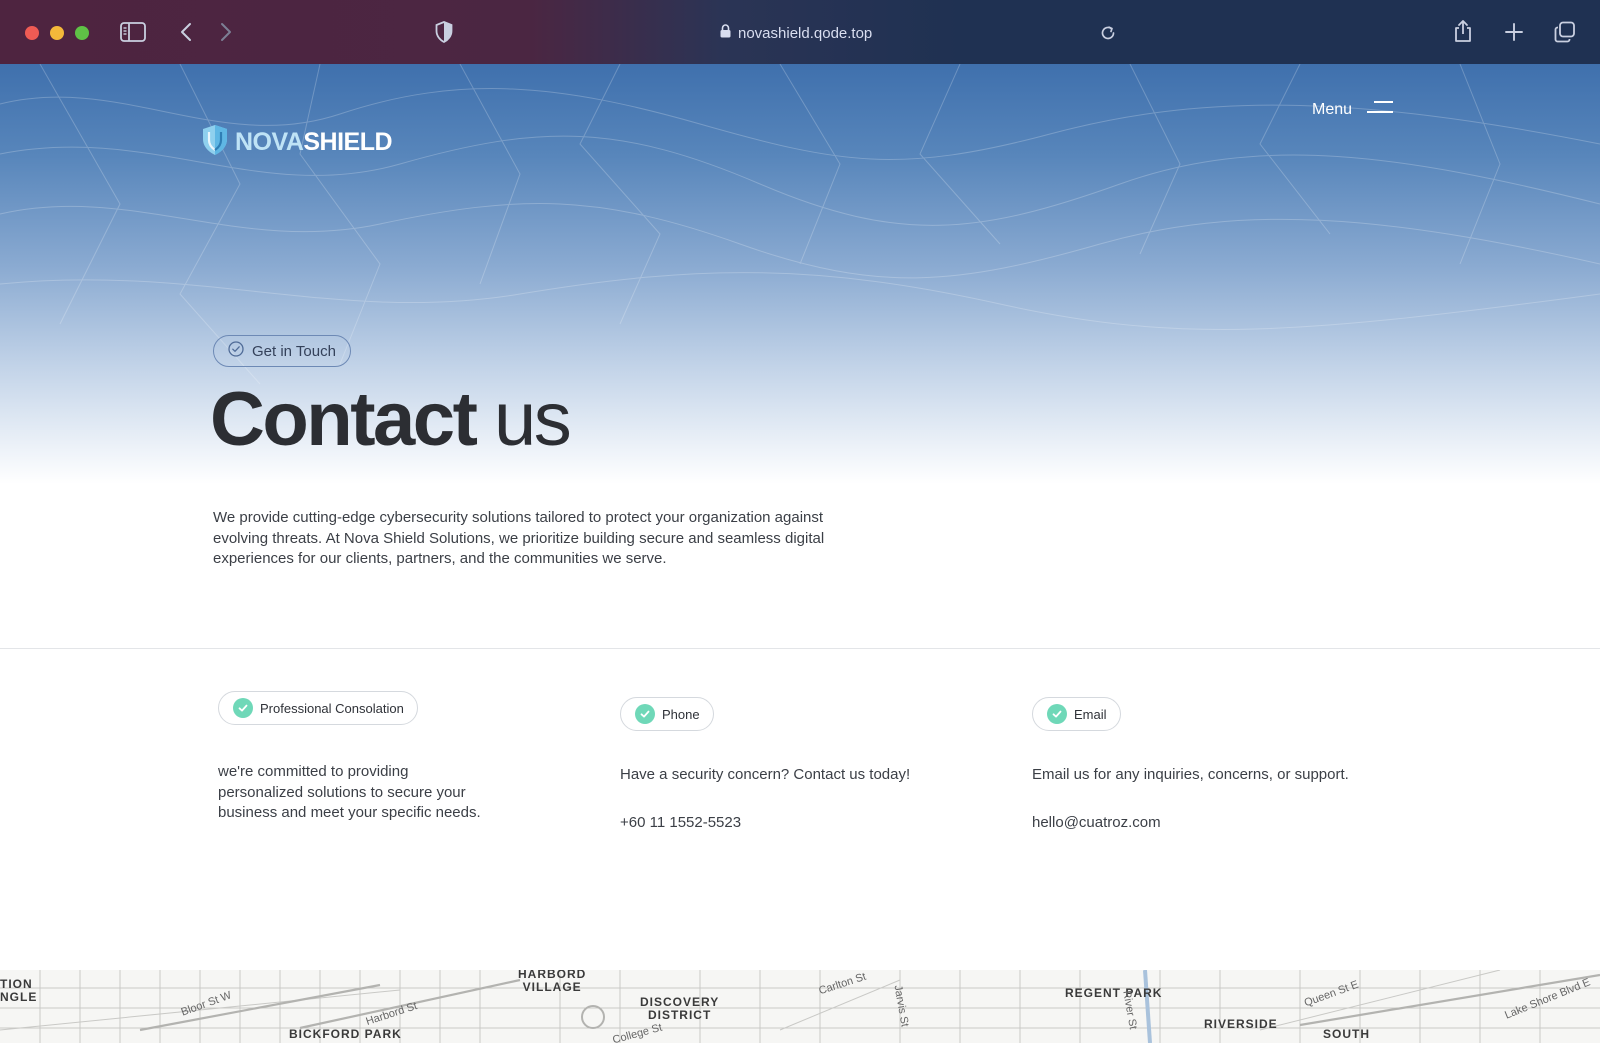 This screenshot has height=1043, width=1600. What do you see at coordinates (1114, 993) in the screenshot?
I see `map-label-regent-park: REGENT PARK` at bounding box center [1114, 993].